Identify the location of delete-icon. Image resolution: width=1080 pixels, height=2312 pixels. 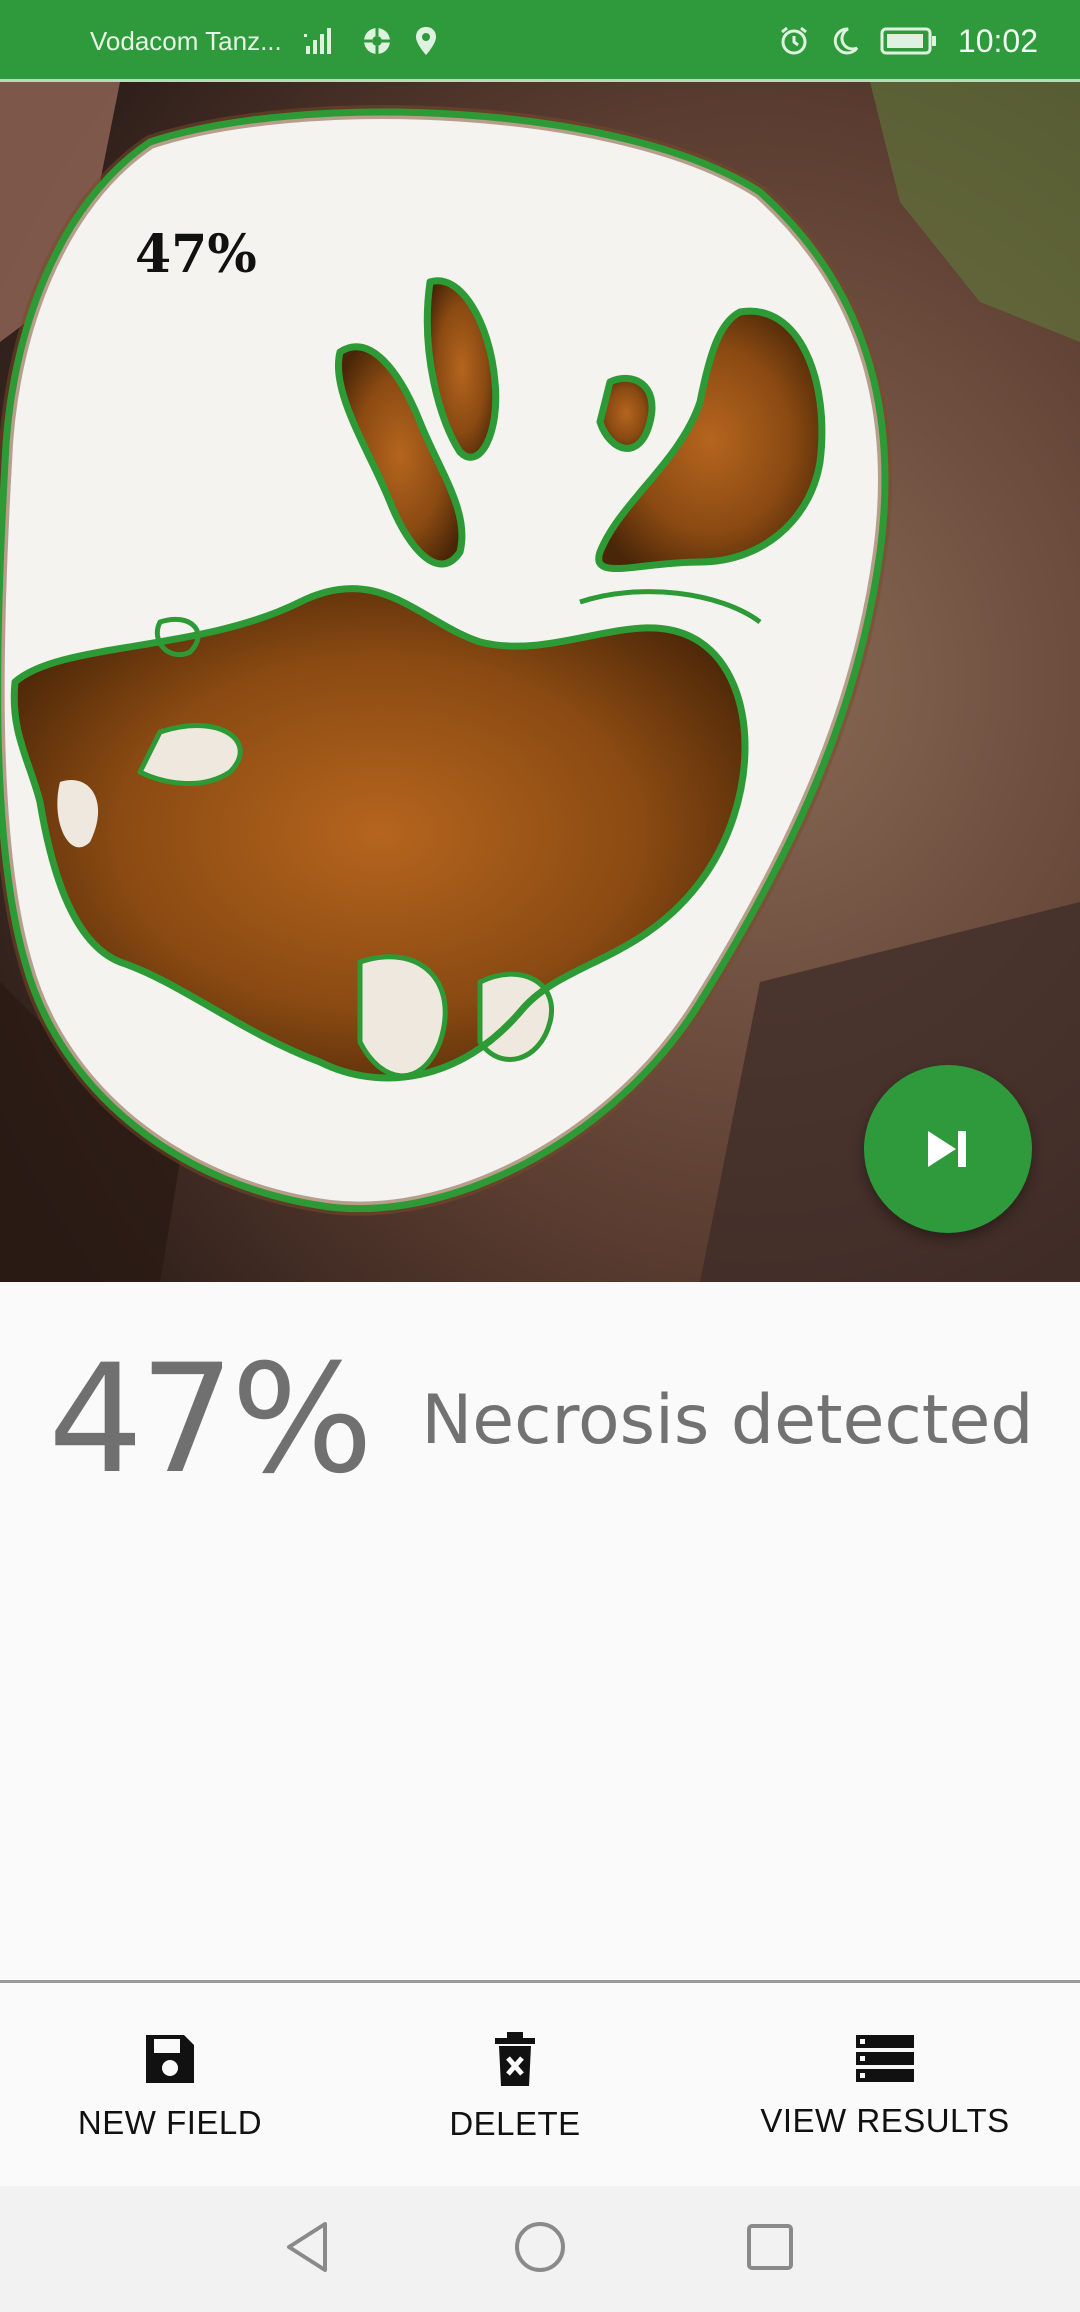
(515, 2061).